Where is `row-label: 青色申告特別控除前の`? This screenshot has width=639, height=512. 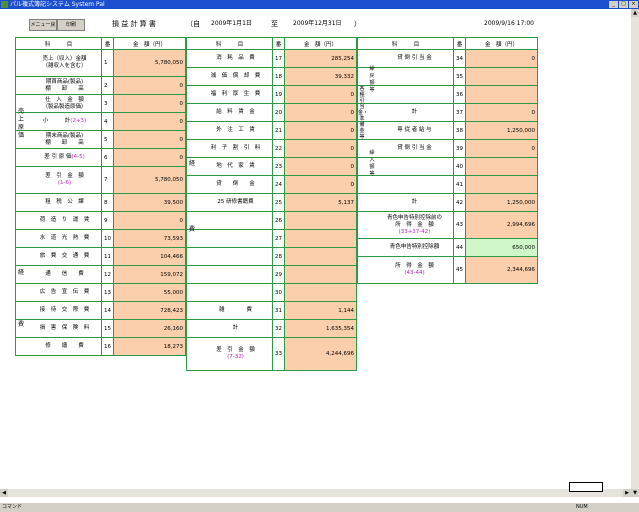
row-label: 青色申告特別控除前の is located at coordinates (414, 217).